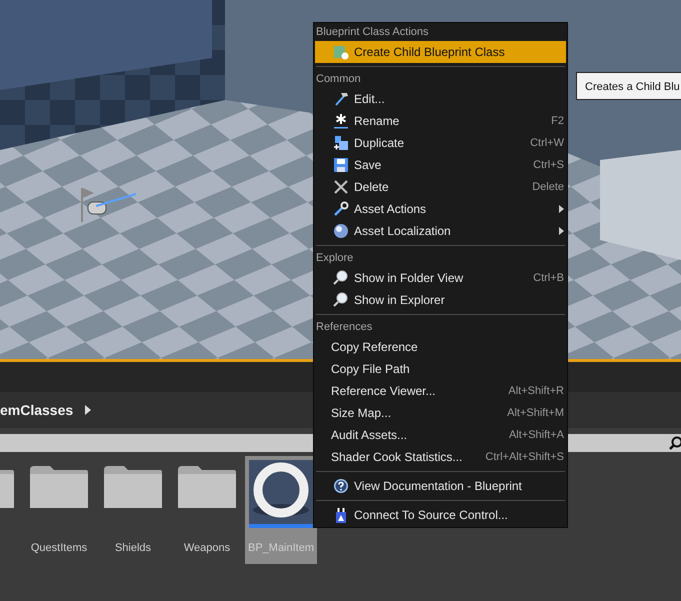 The height and width of the screenshot is (601, 681). Describe the element at coordinates (334, 258) in the screenshot. I see `menu-section-heading: Explore` at that location.